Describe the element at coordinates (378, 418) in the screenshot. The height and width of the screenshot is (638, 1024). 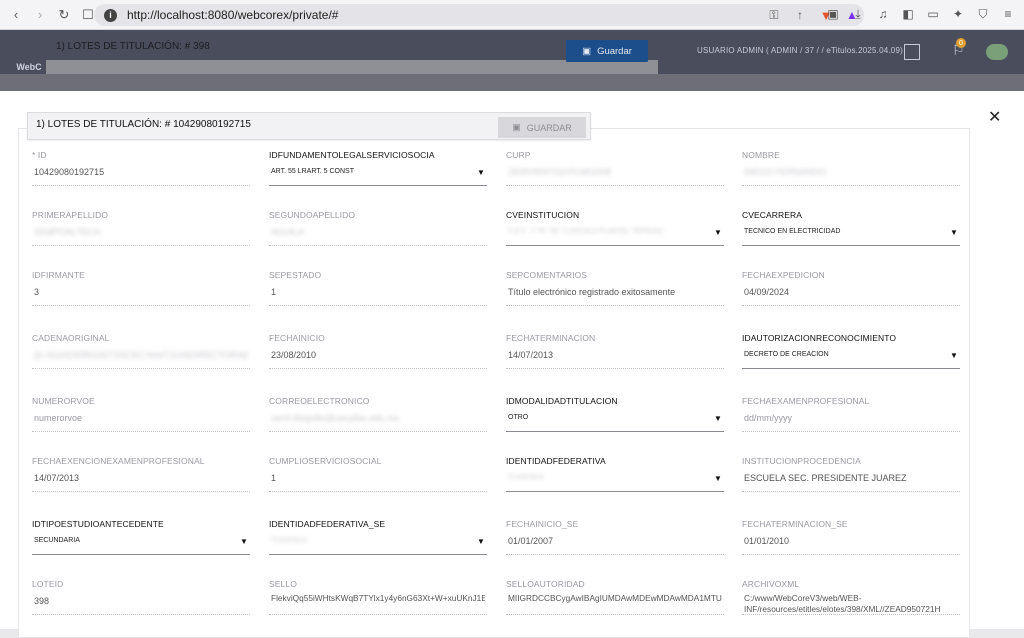
I see `field-value: zemf.diegofer@cecytlax.edu.mx` at that location.